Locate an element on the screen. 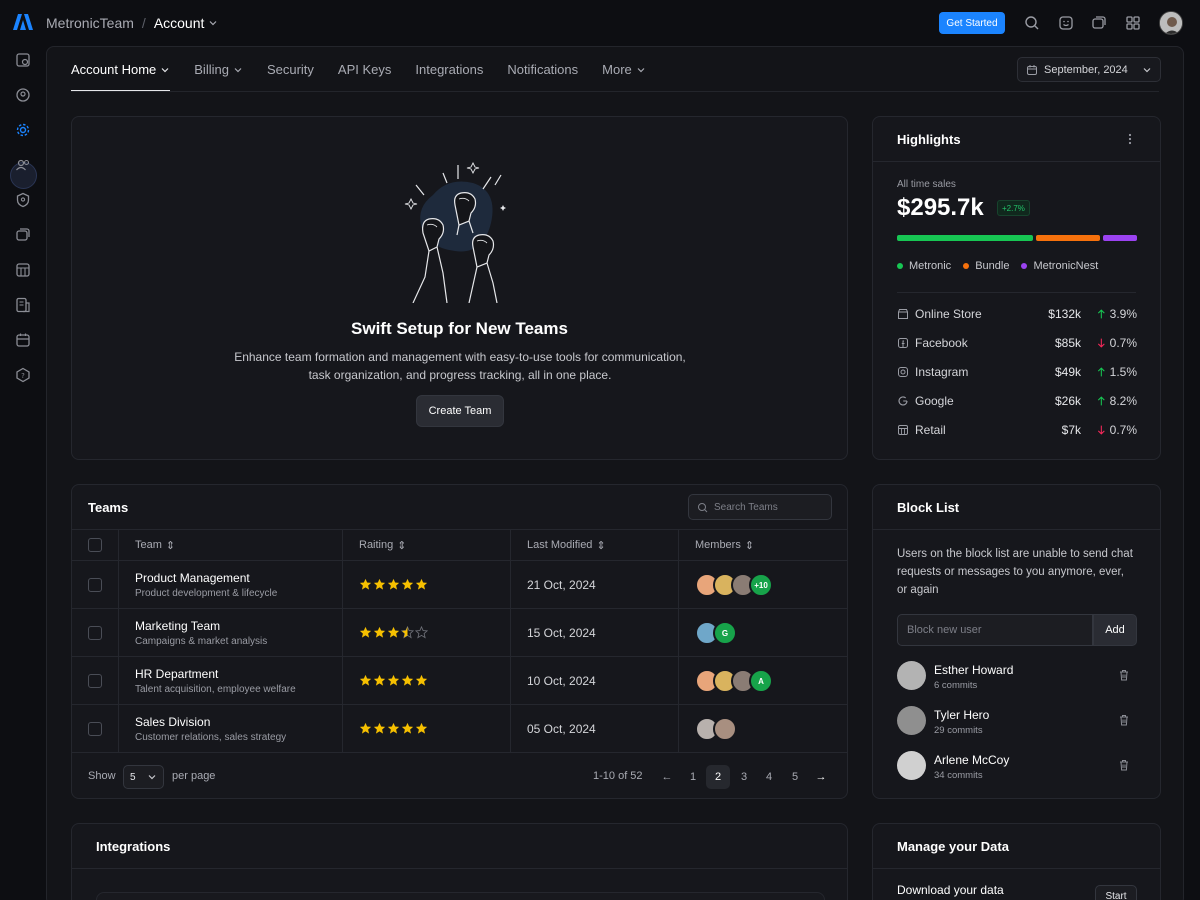 The width and height of the screenshot is (1200, 900). page-button: 3 is located at coordinates (744, 777).